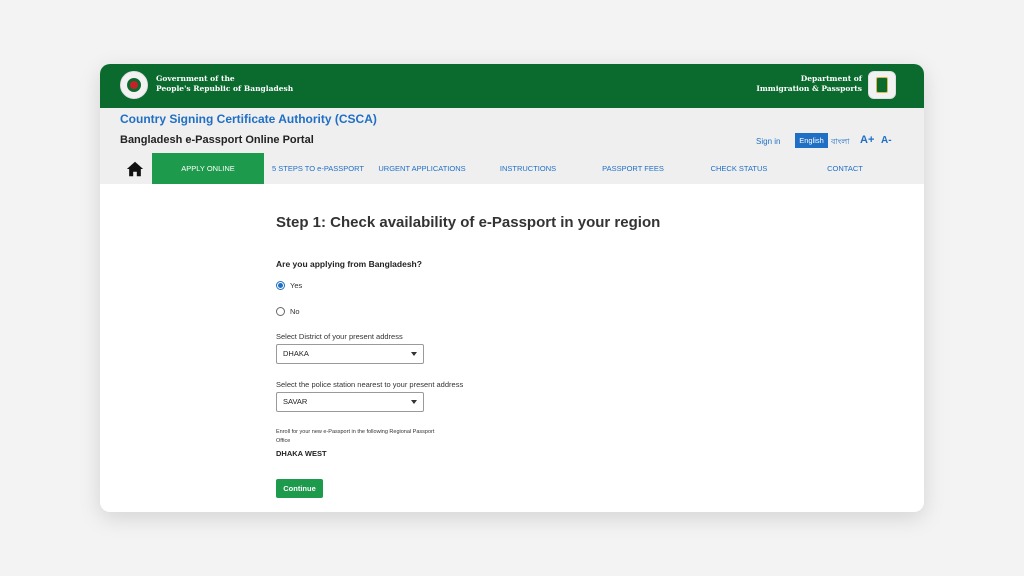  What do you see at coordinates (280, 311) in the screenshot?
I see `radio-no` at bounding box center [280, 311].